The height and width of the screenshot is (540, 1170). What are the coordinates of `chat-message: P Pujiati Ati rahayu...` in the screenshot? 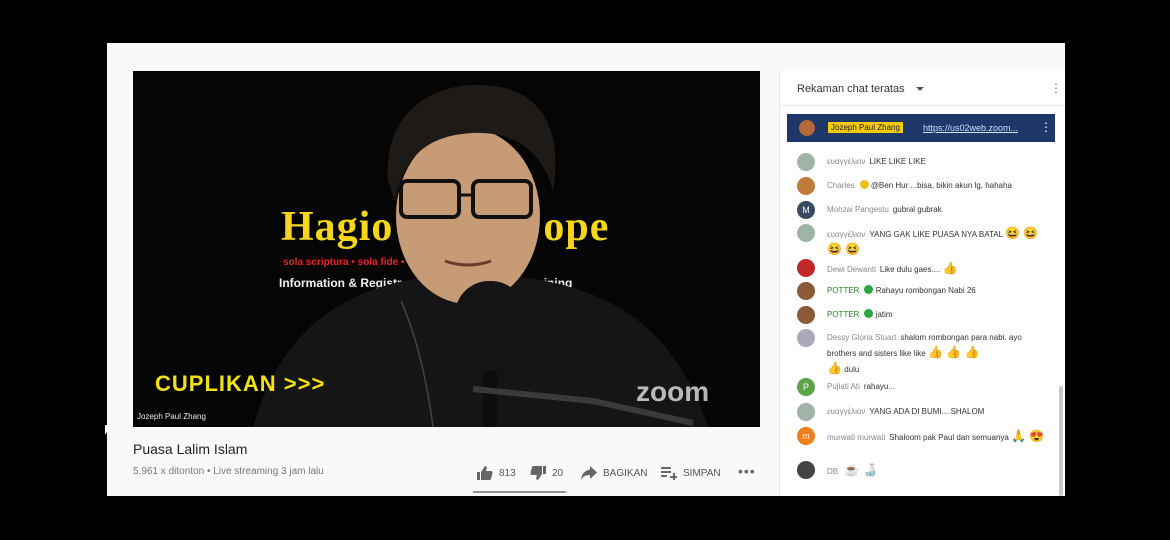 It's located at (922, 387).